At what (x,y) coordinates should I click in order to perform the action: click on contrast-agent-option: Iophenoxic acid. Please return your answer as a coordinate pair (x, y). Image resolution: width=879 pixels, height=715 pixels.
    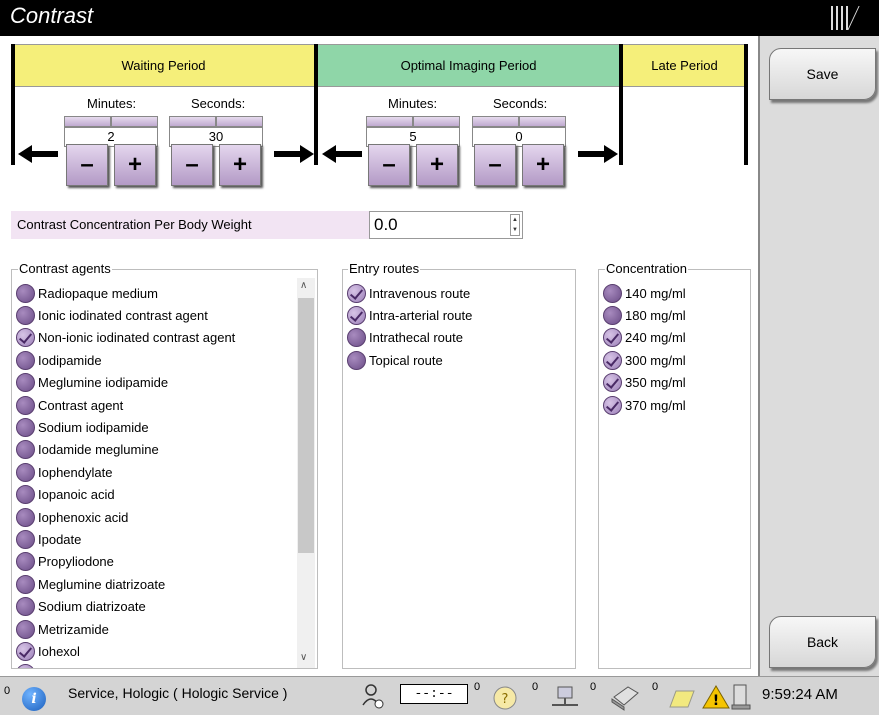
    Looking at the image, I should click on (72, 517).